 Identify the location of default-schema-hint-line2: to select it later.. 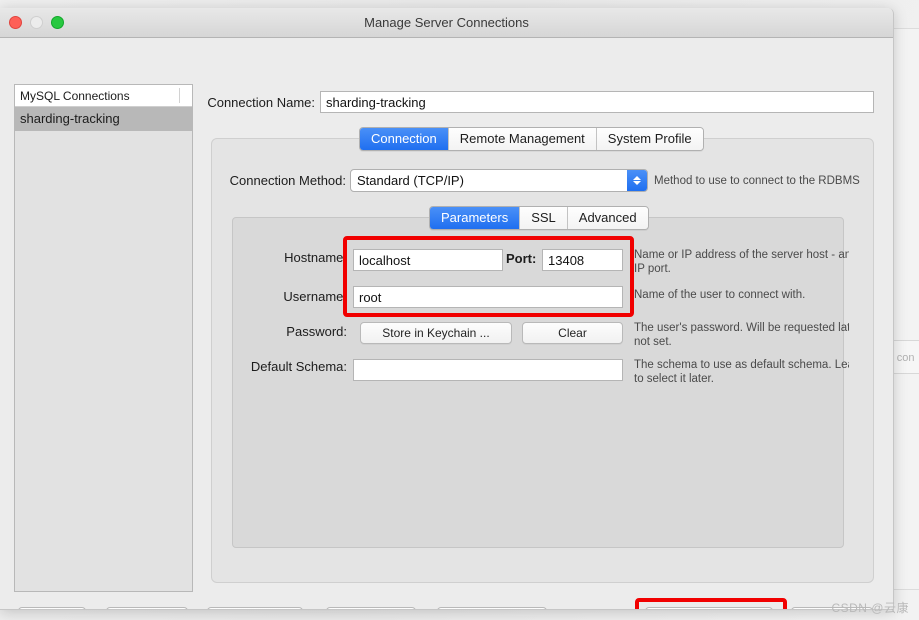
(674, 379).